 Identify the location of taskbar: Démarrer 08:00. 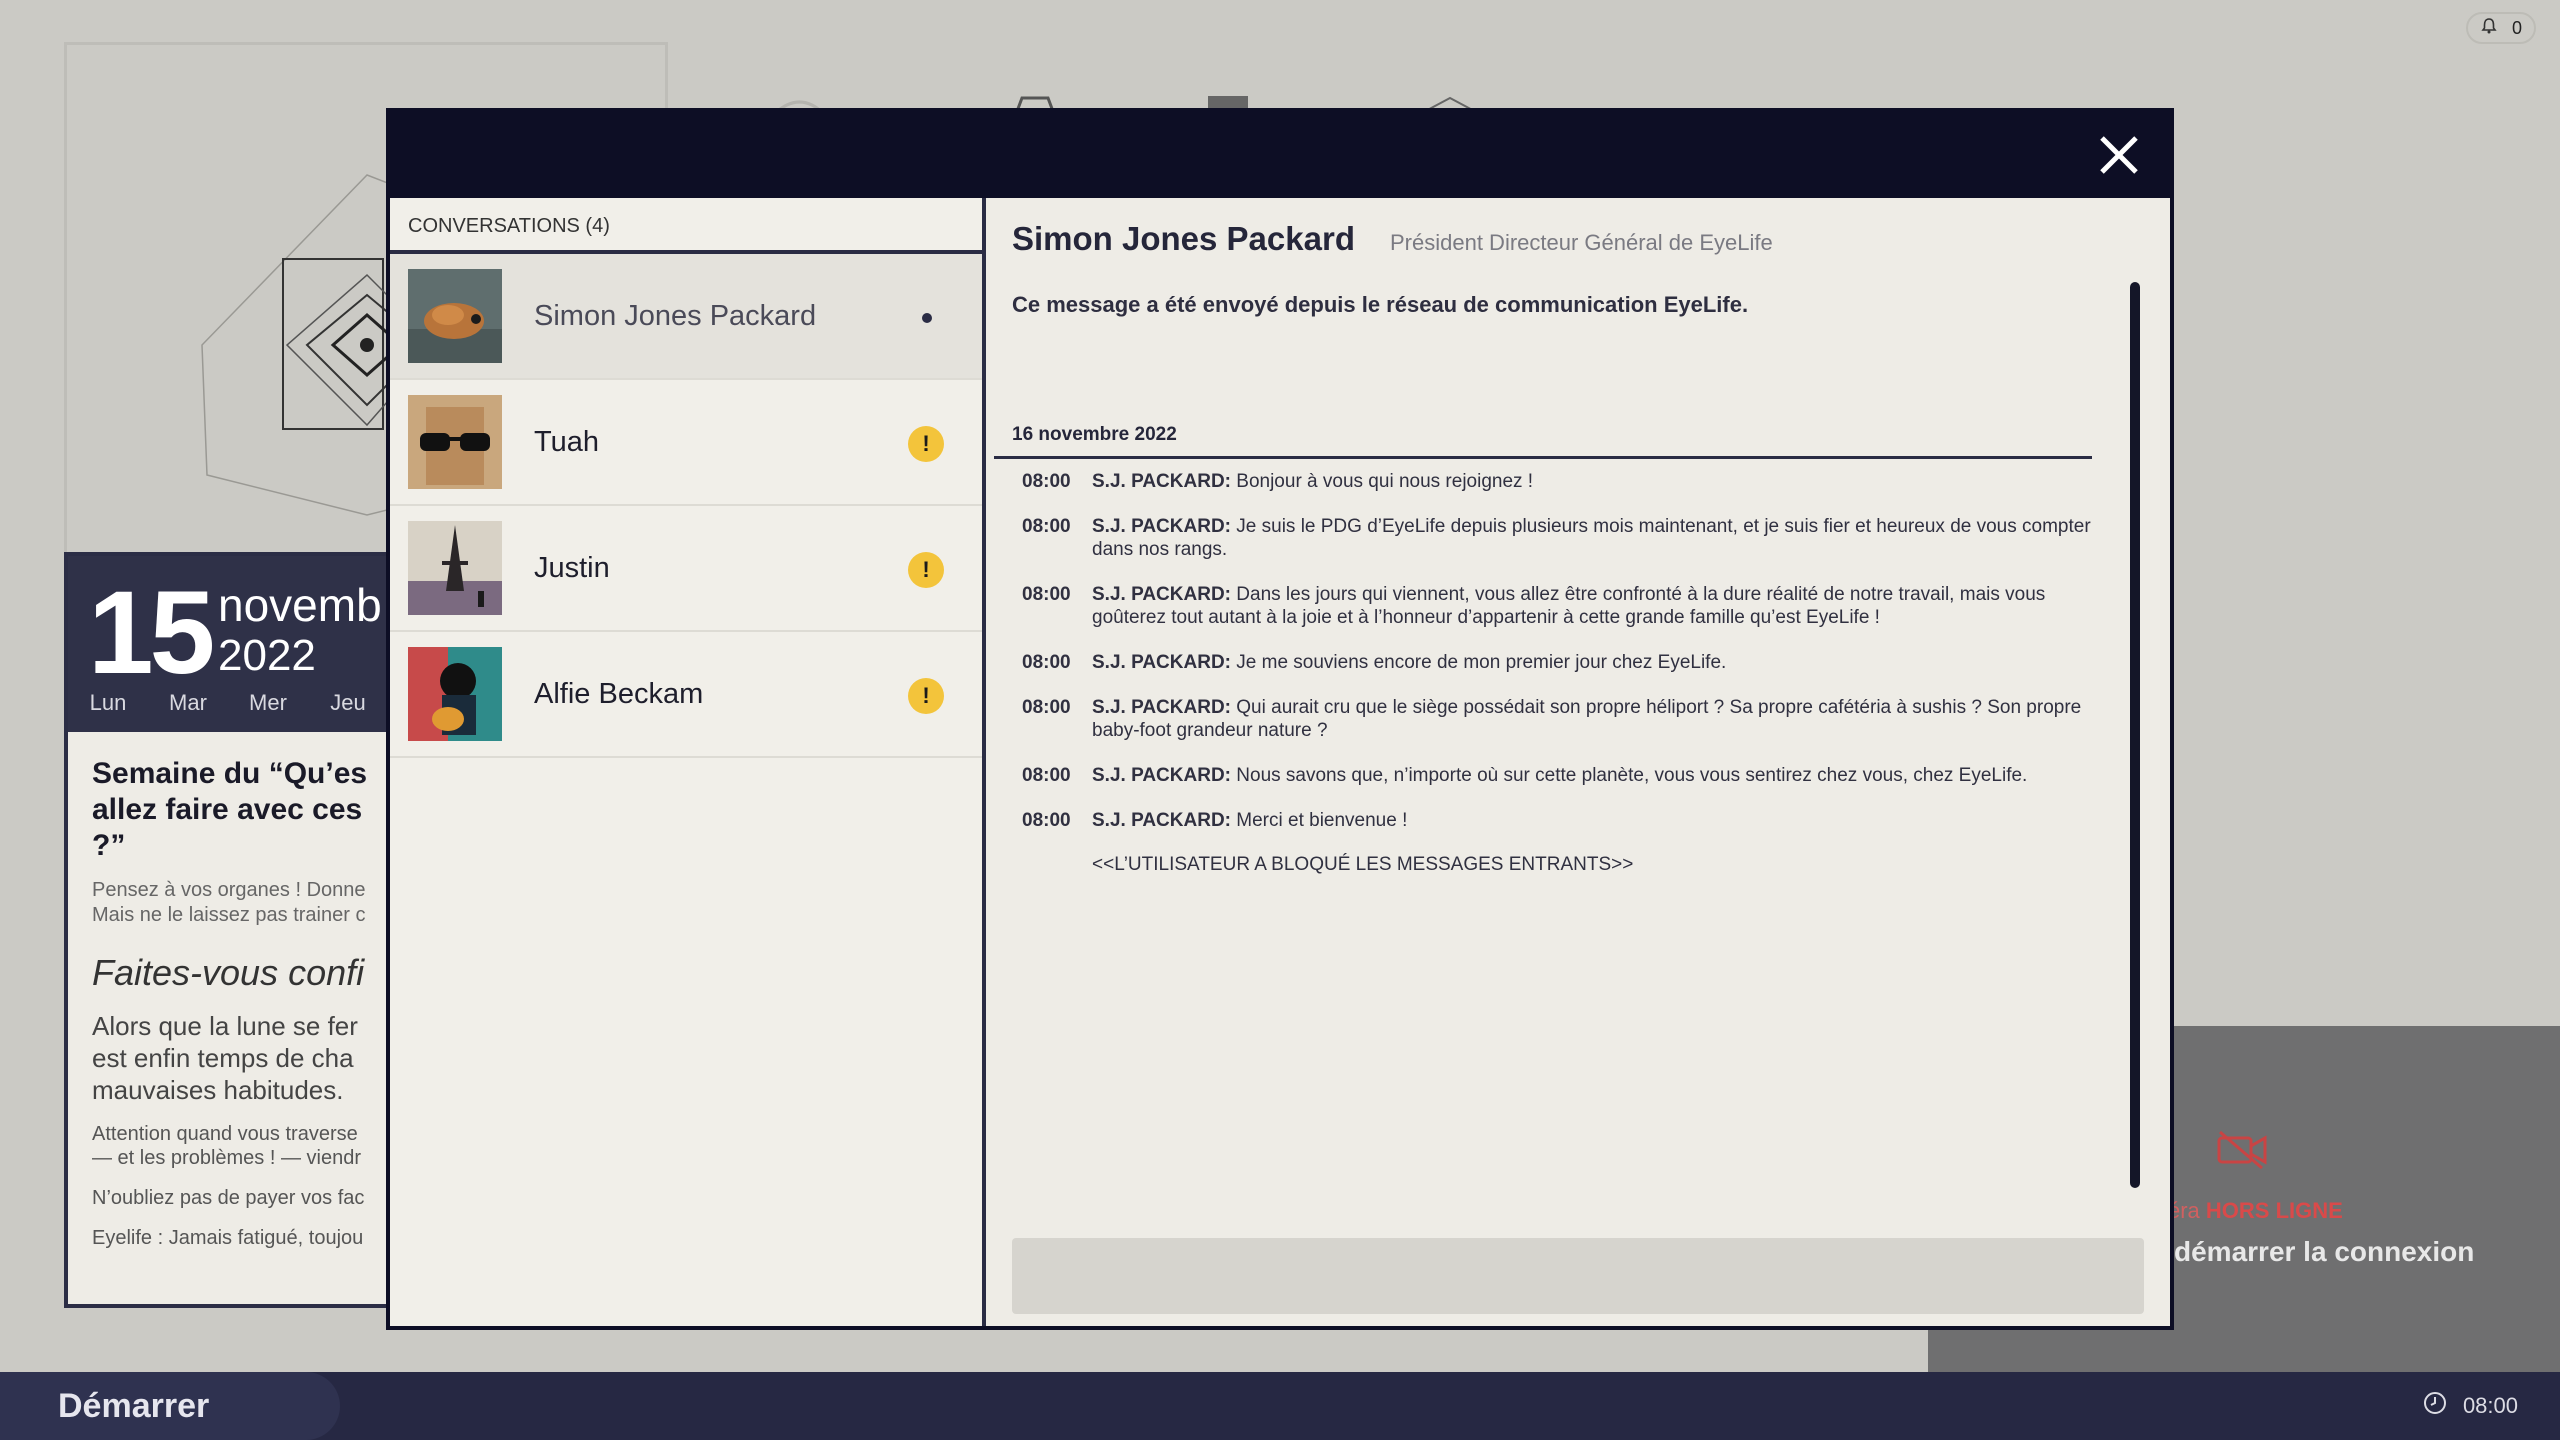
(1280, 1406).